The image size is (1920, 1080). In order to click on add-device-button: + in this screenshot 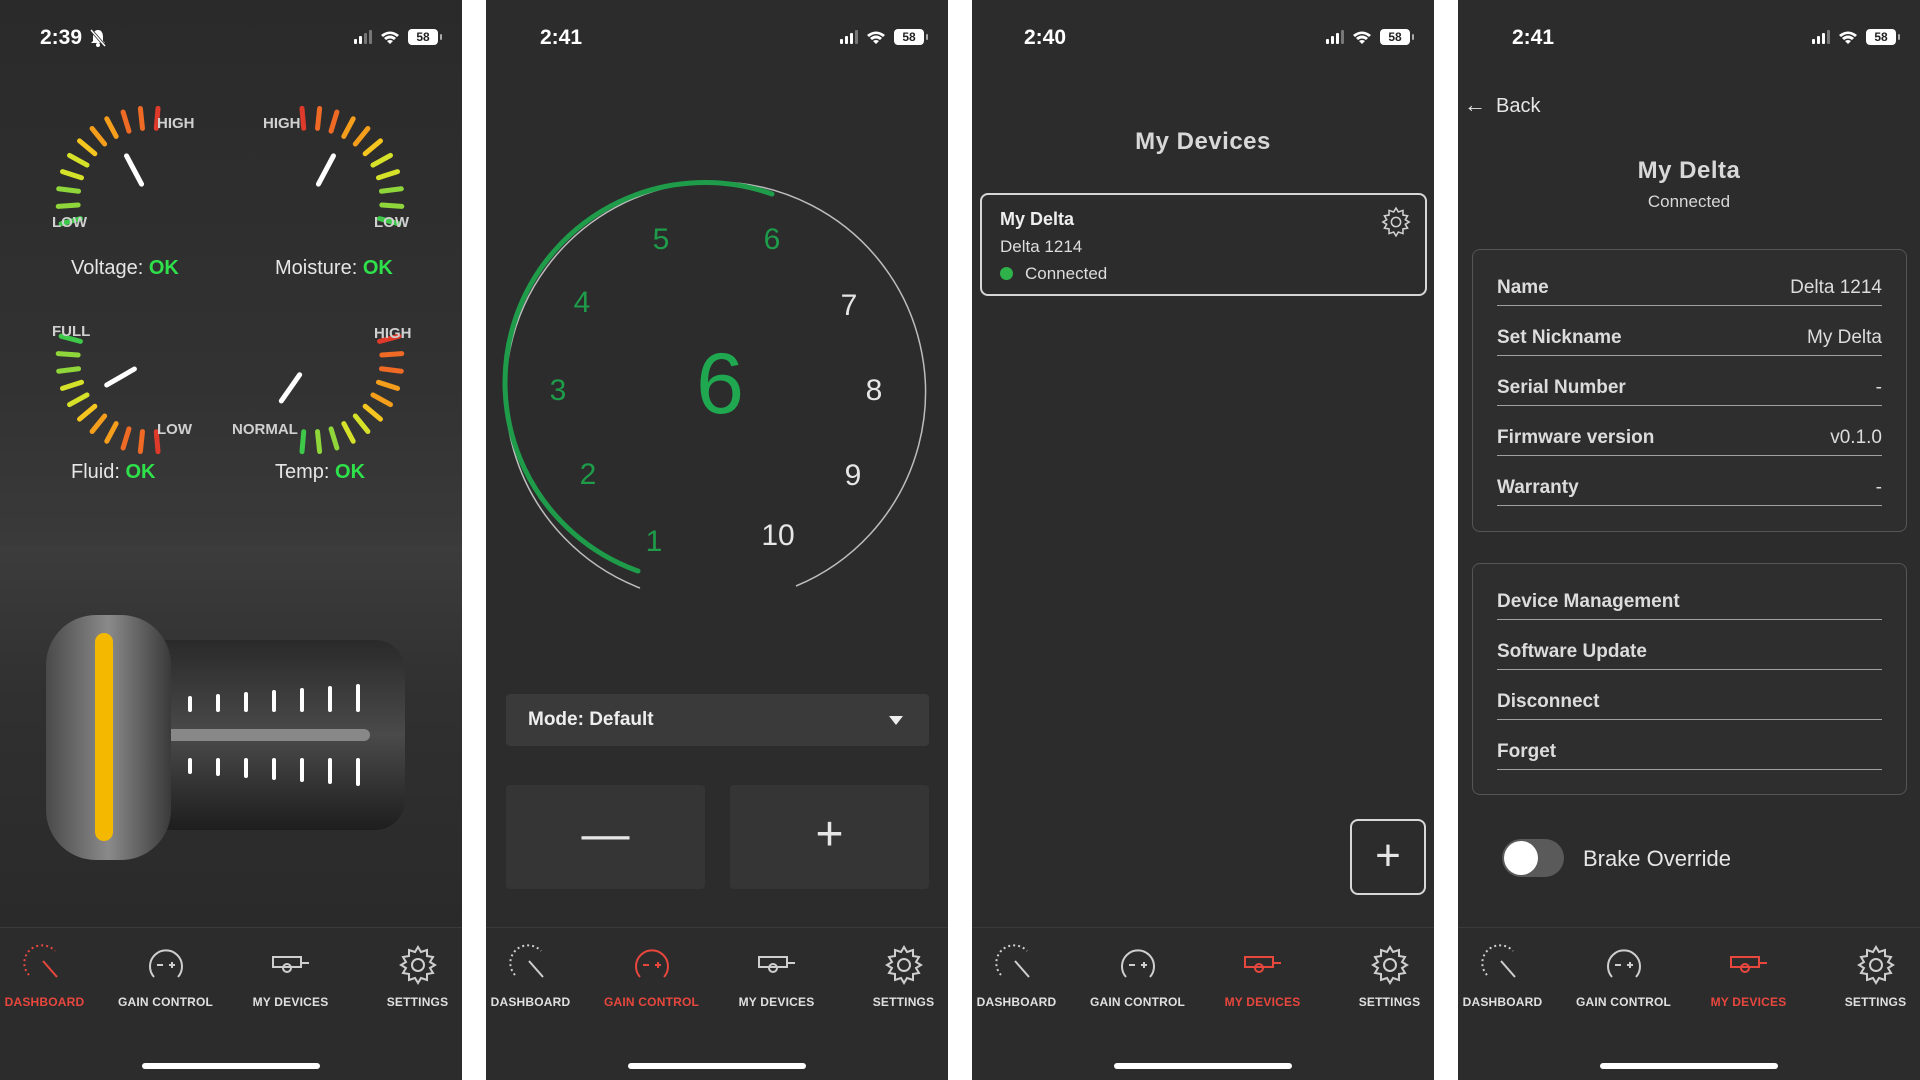, I will do `click(1388, 857)`.